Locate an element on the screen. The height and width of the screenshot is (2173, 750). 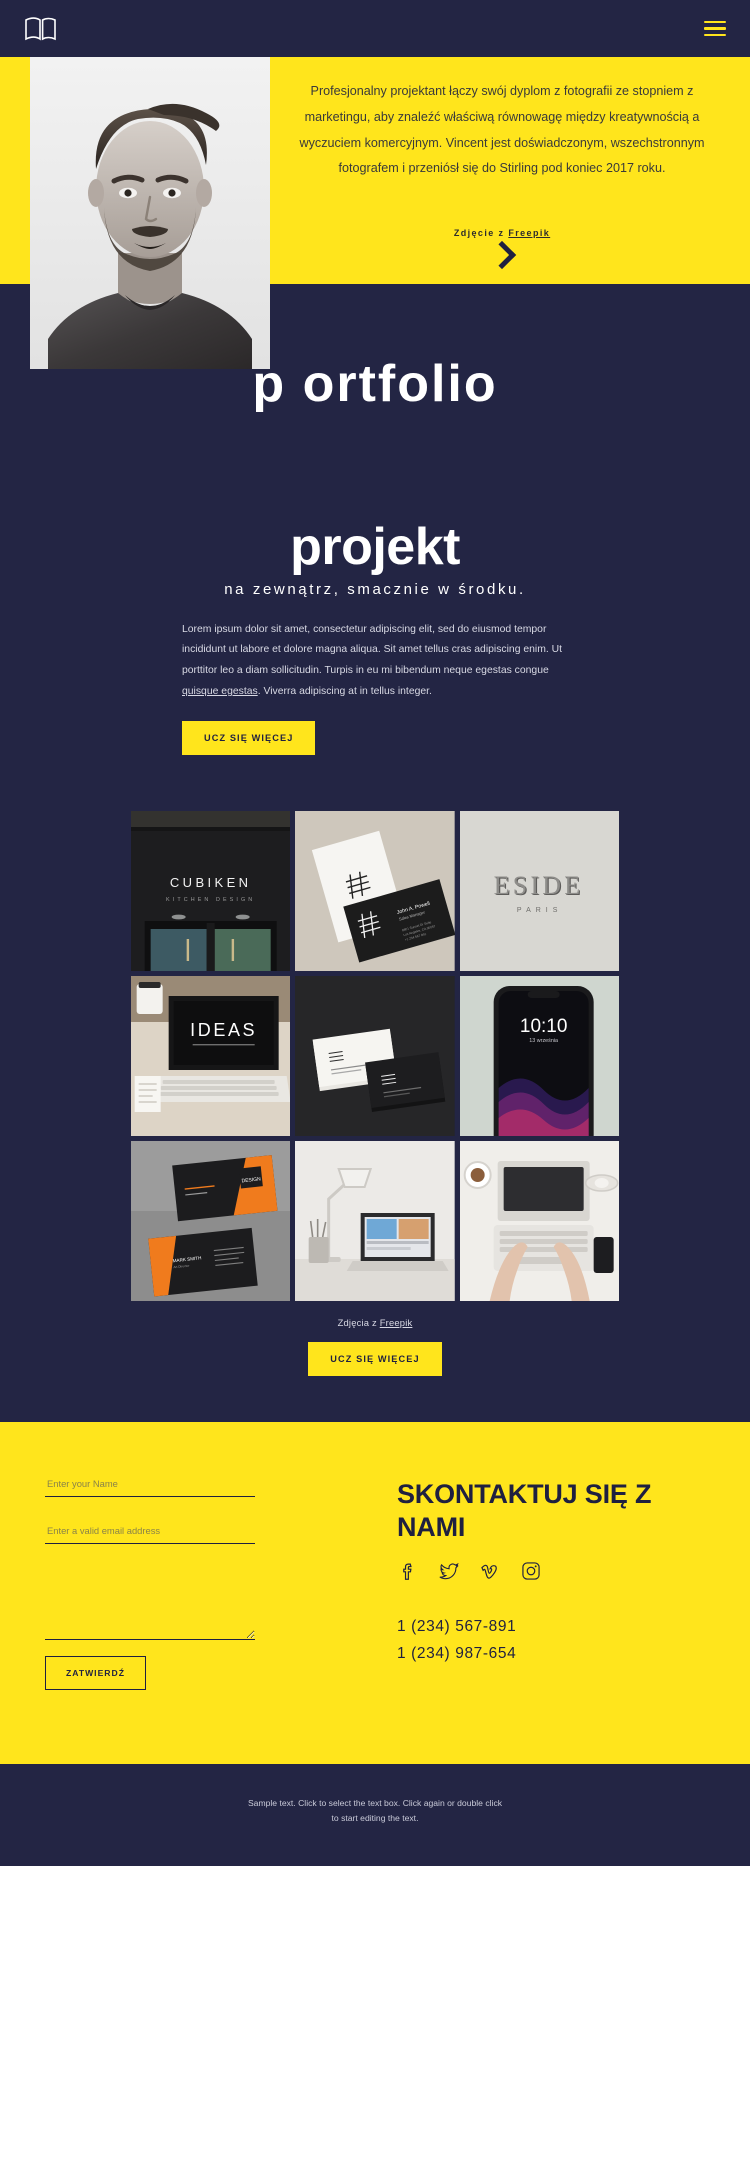
svg-text: 10:10 is located at coordinates (544, 1026).